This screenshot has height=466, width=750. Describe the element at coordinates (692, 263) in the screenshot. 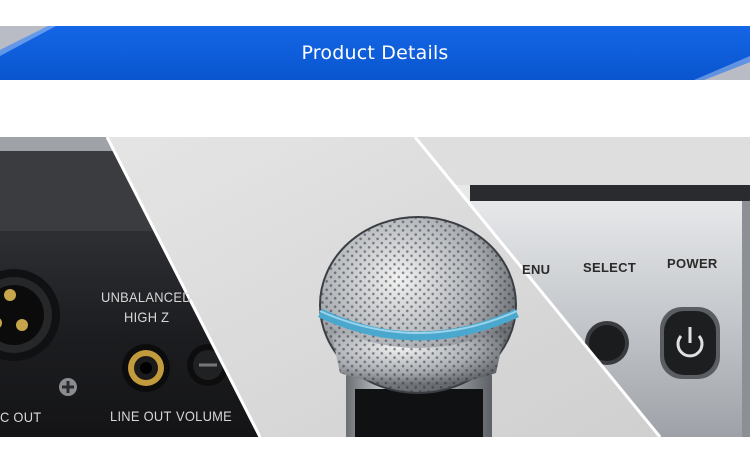

I see `power-label: POWER` at that location.